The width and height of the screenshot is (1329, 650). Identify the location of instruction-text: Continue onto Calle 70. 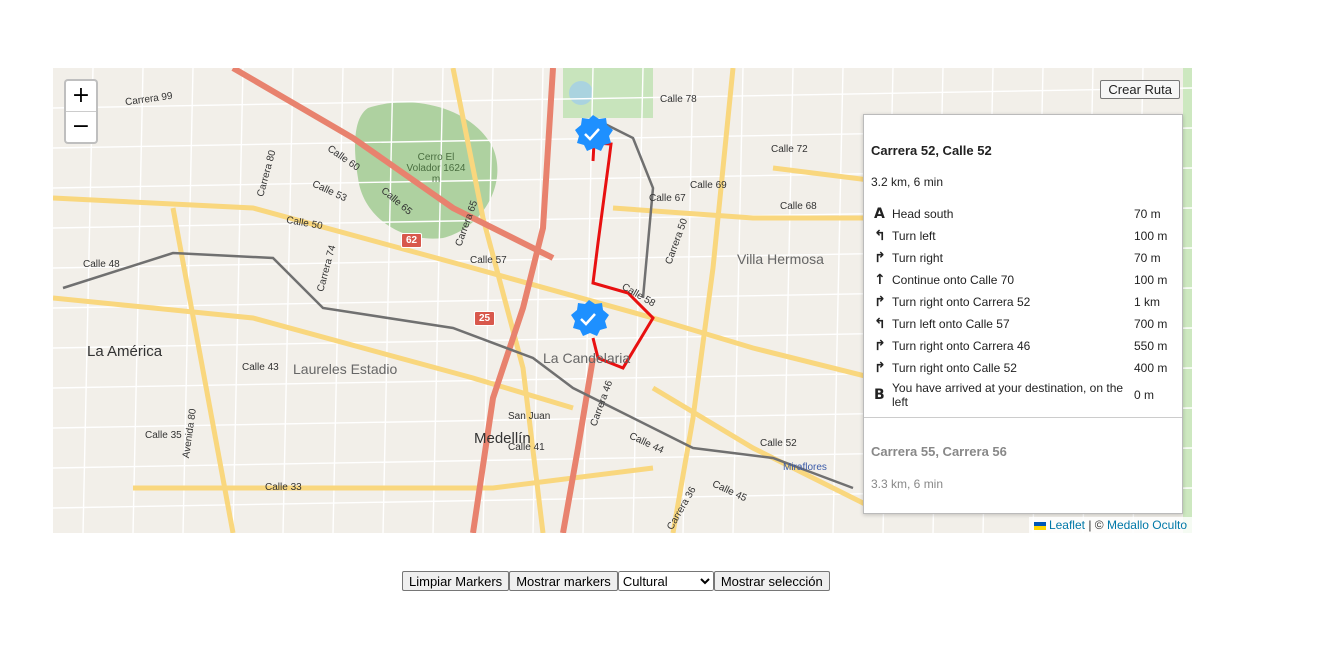
(953, 280).